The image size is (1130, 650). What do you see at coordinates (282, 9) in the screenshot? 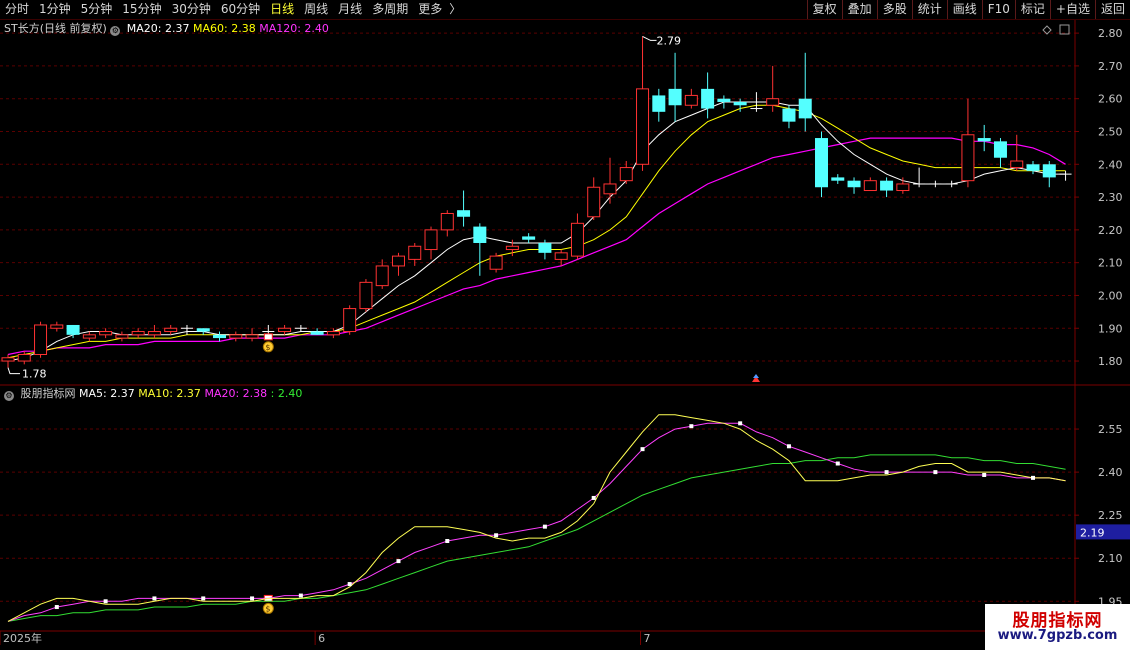
I see `period-tab-6: 日线` at bounding box center [282, 9].